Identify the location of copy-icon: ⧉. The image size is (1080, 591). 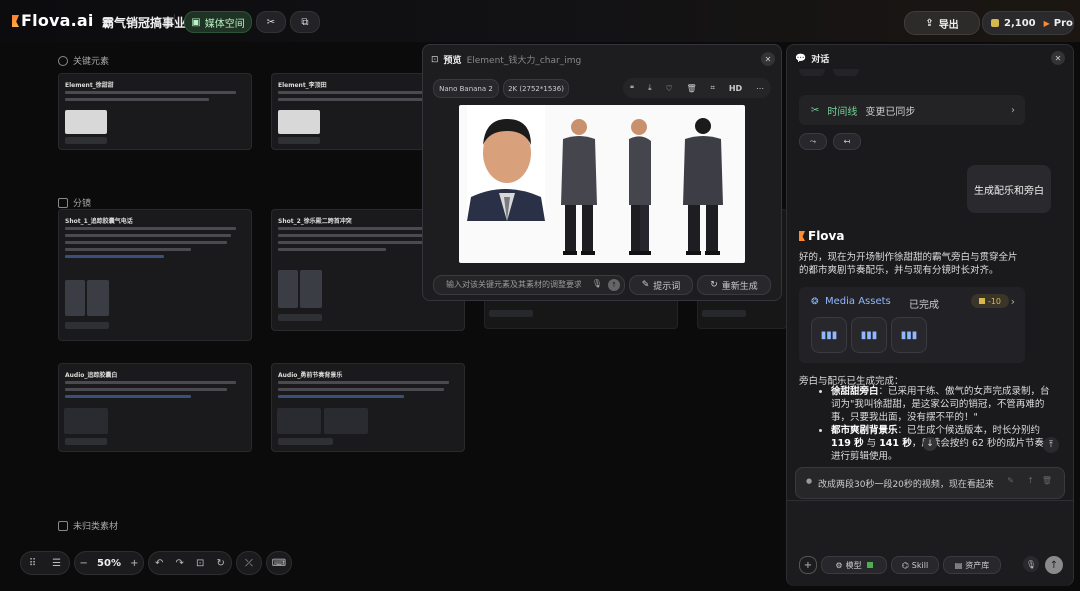
(305, 22).